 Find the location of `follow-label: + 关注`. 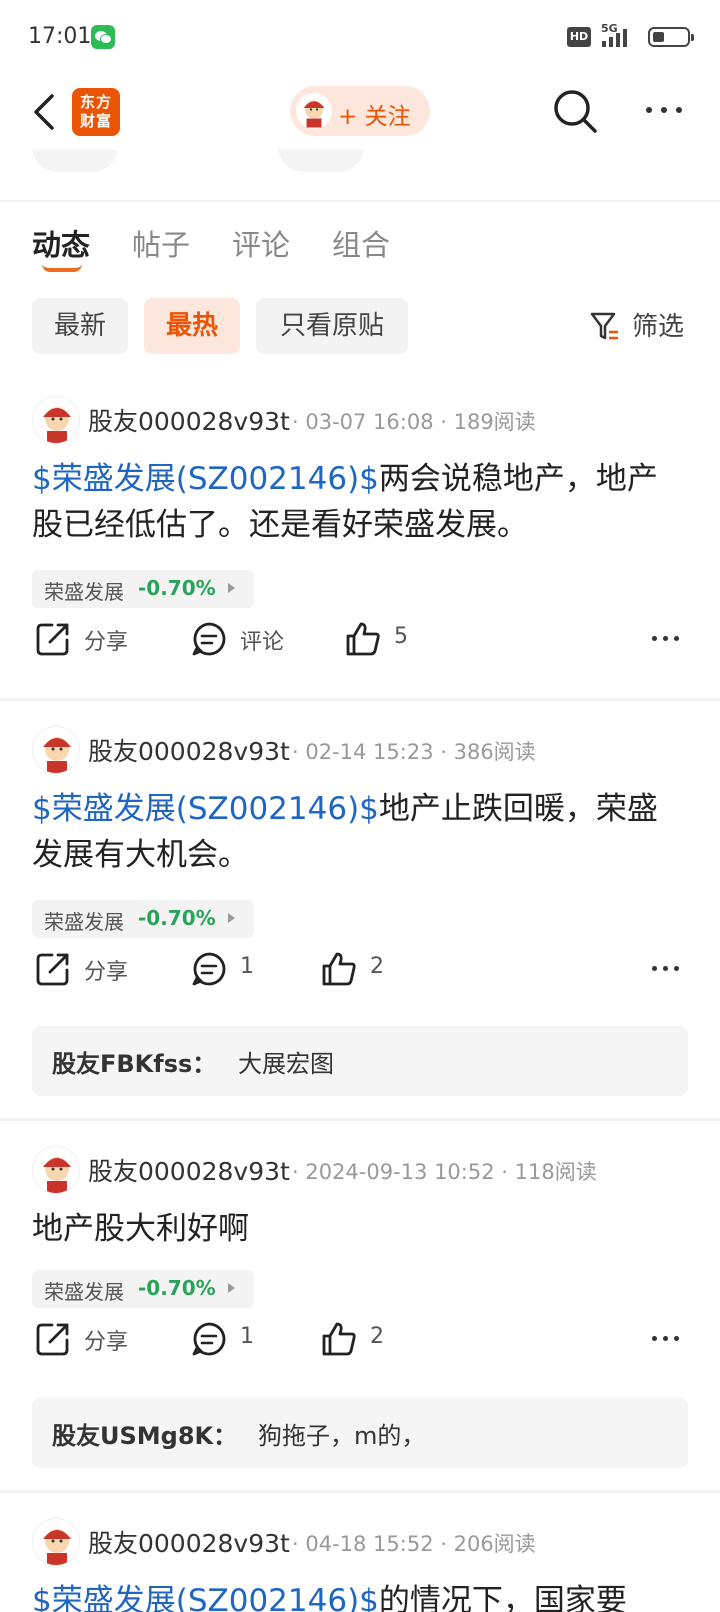

follow-label: + 关注 is located at coordinates (374, 117).